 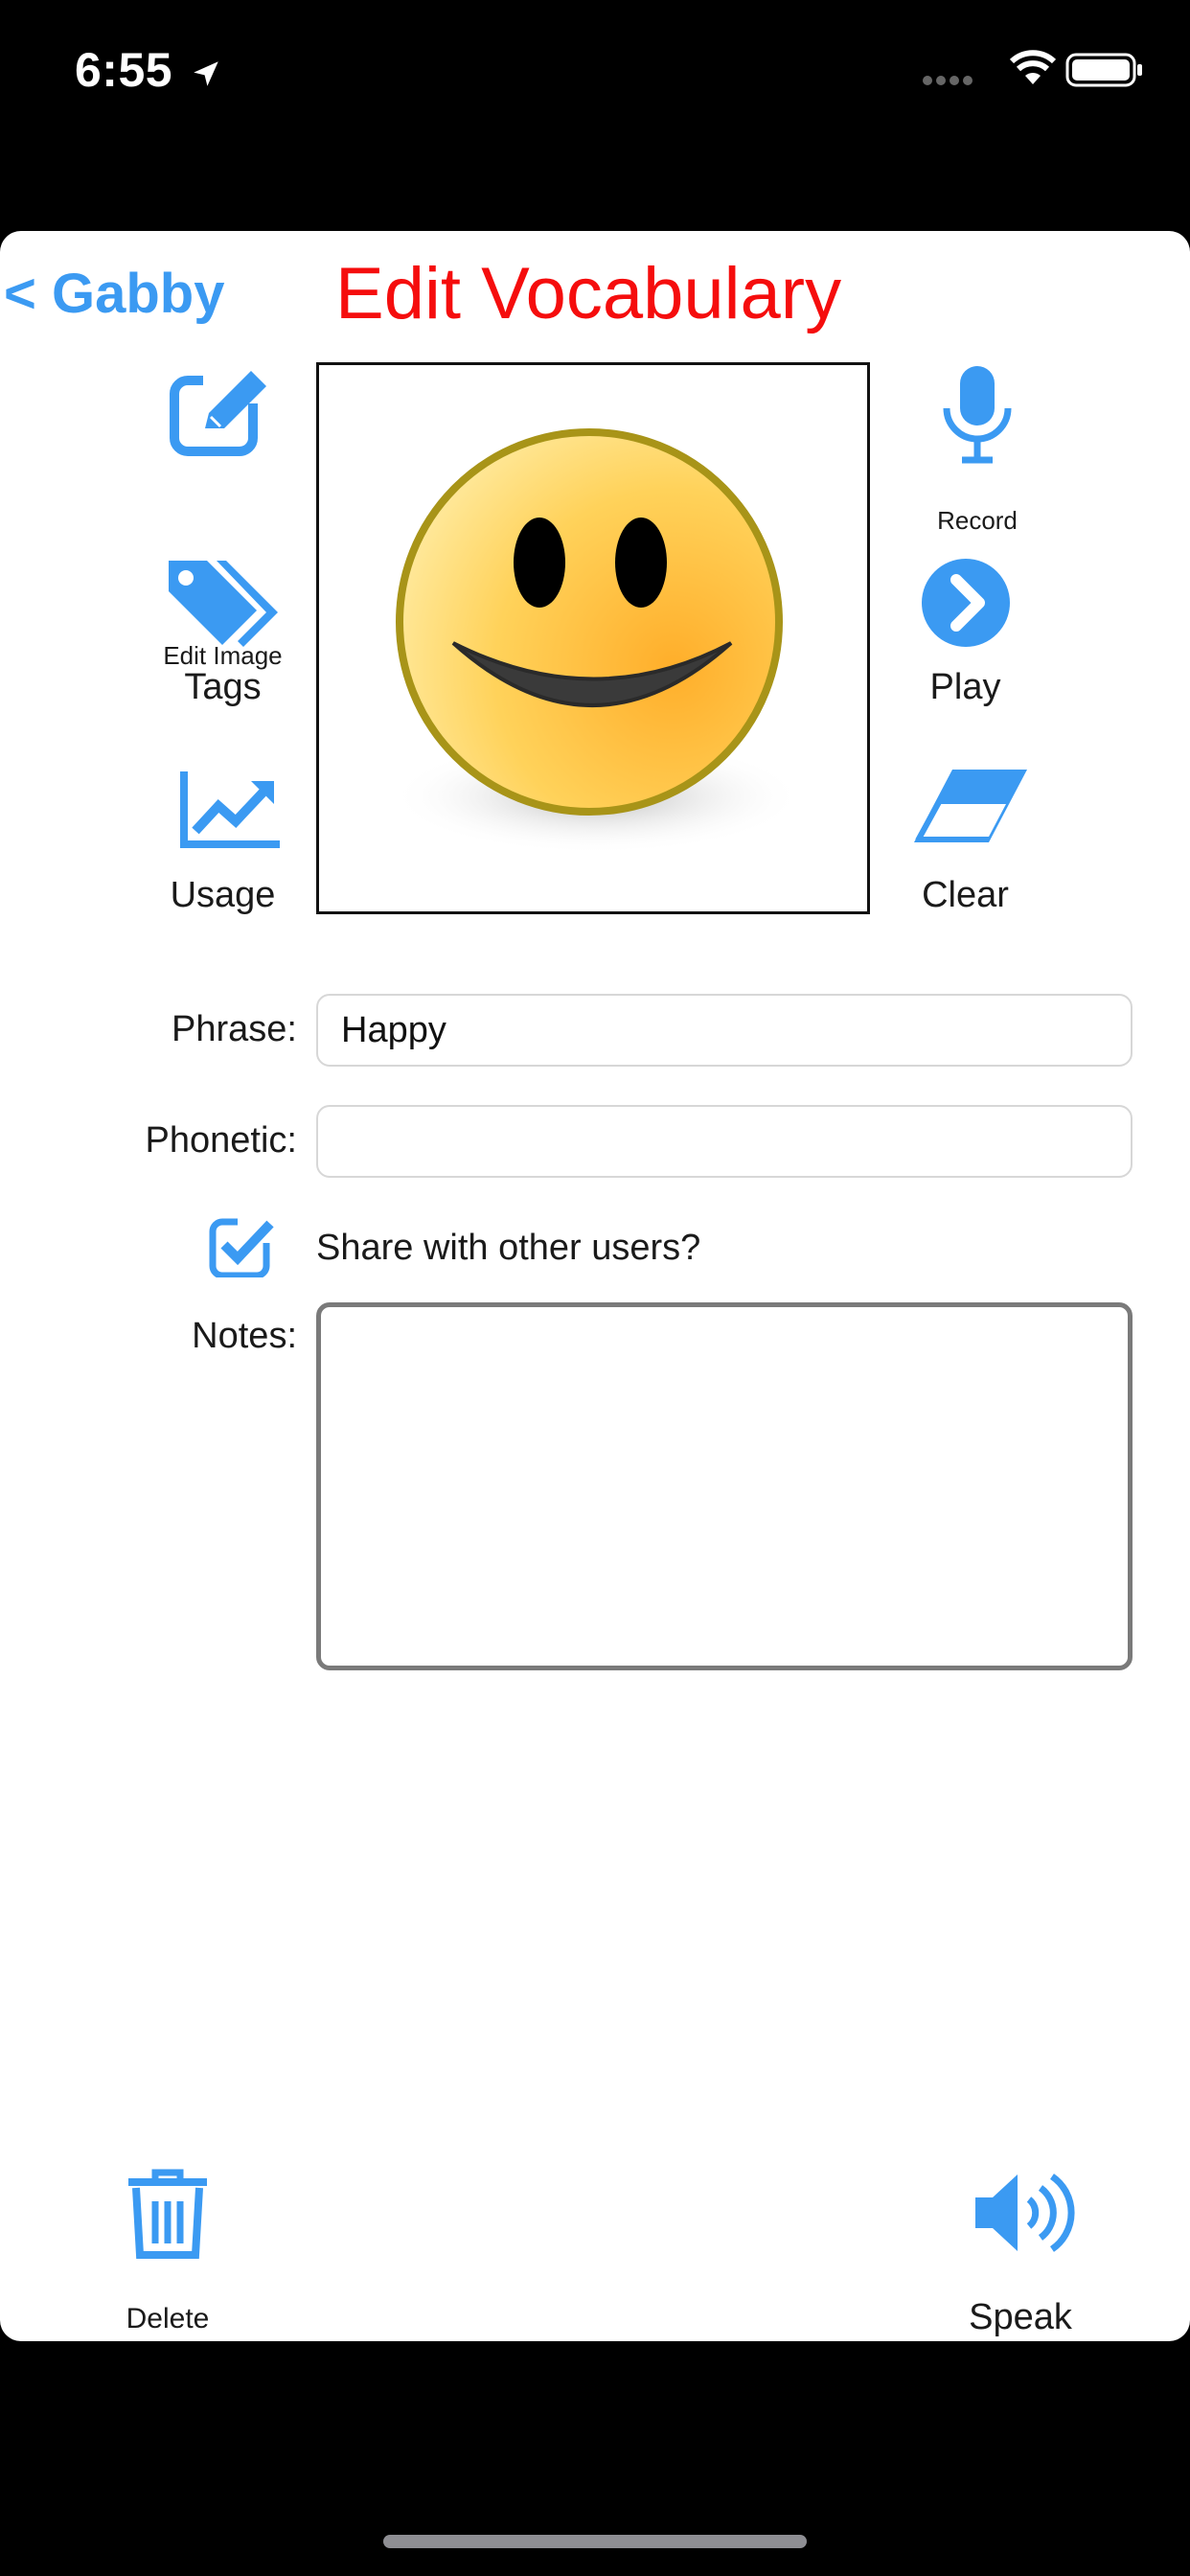 What do you see at coordinates (1020, 2253) in the screenshot?
I see `speak-button: Speak` at bounding box center [1020, 2253].